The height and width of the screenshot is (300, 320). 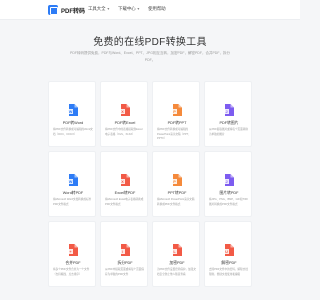 I want to click on nav-item-download: 下载中心▼, so click(x=129, y=9).